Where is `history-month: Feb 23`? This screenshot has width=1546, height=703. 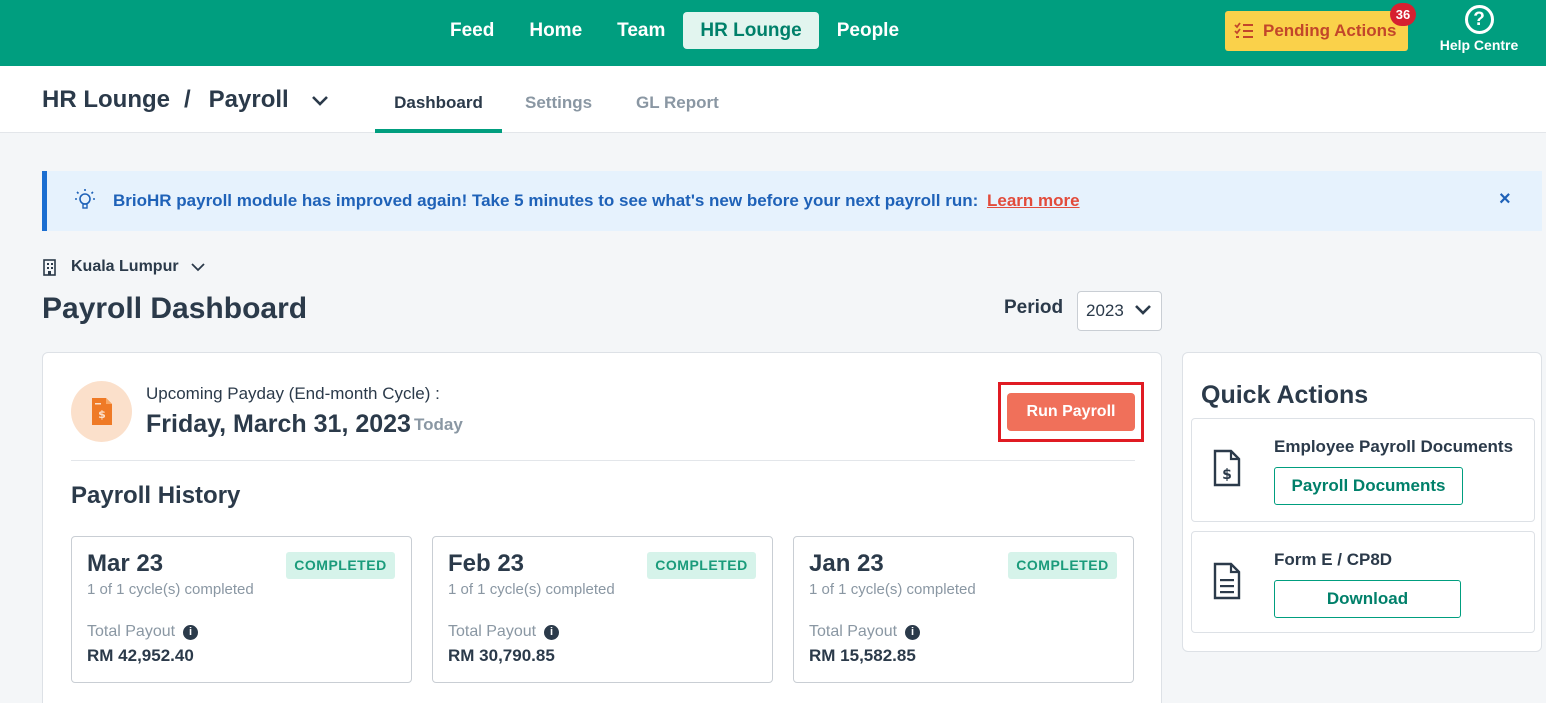
history-month: Feb 23 is located at coordinates (486, 563).